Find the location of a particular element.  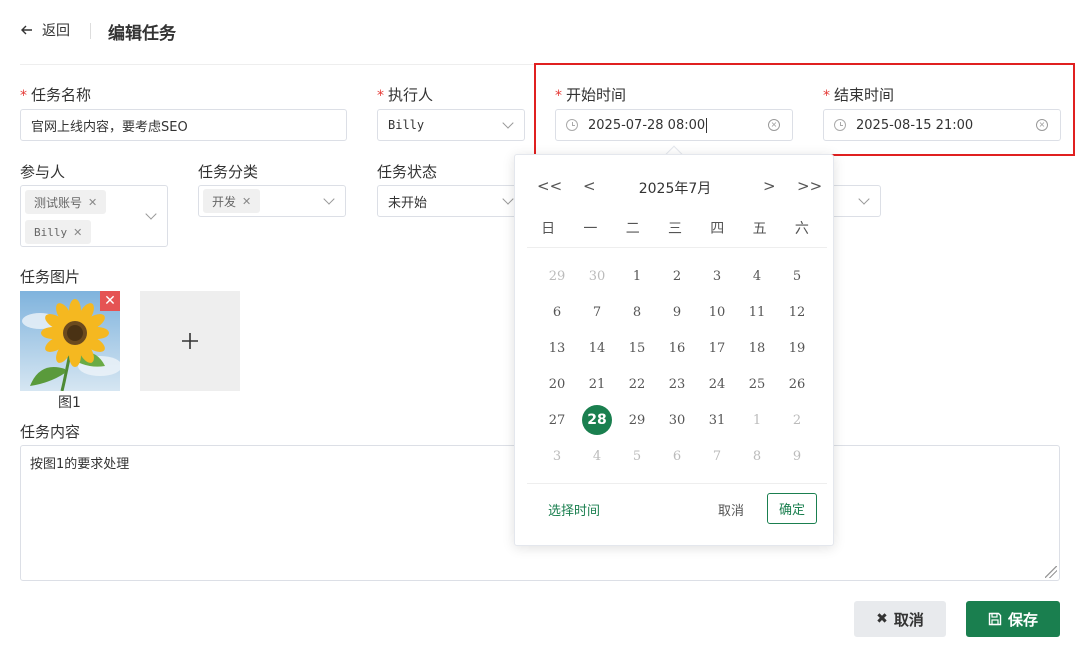

plus-icon is located at coordinates (190, 341).